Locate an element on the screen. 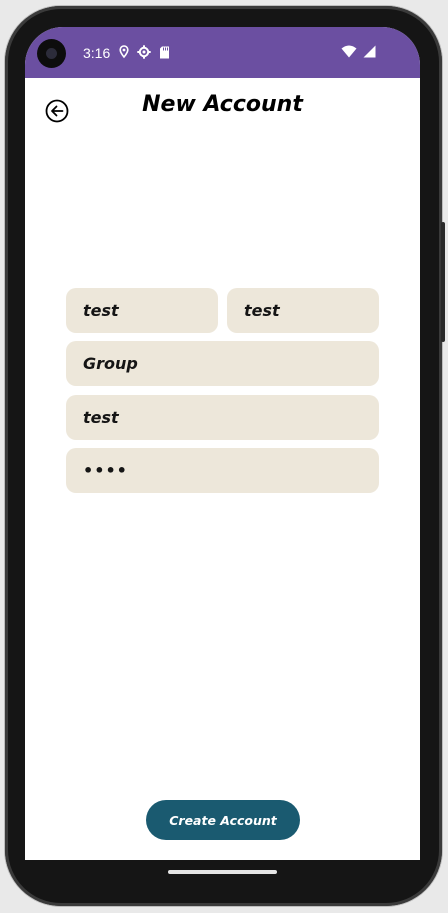  front-camera is located at coordinates (51, 53).